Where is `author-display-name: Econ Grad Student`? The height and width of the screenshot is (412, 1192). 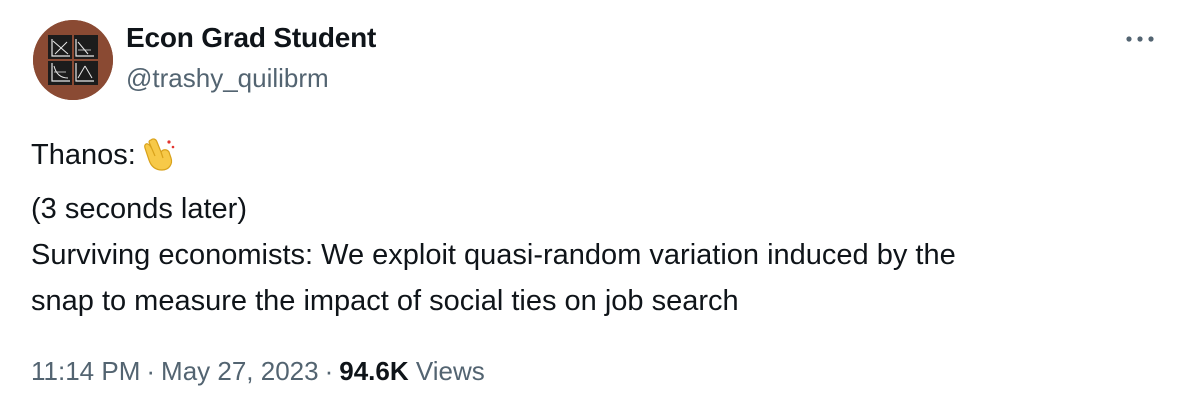
author-display-name: Econ Grad Student is located at coordinates (251, 38).